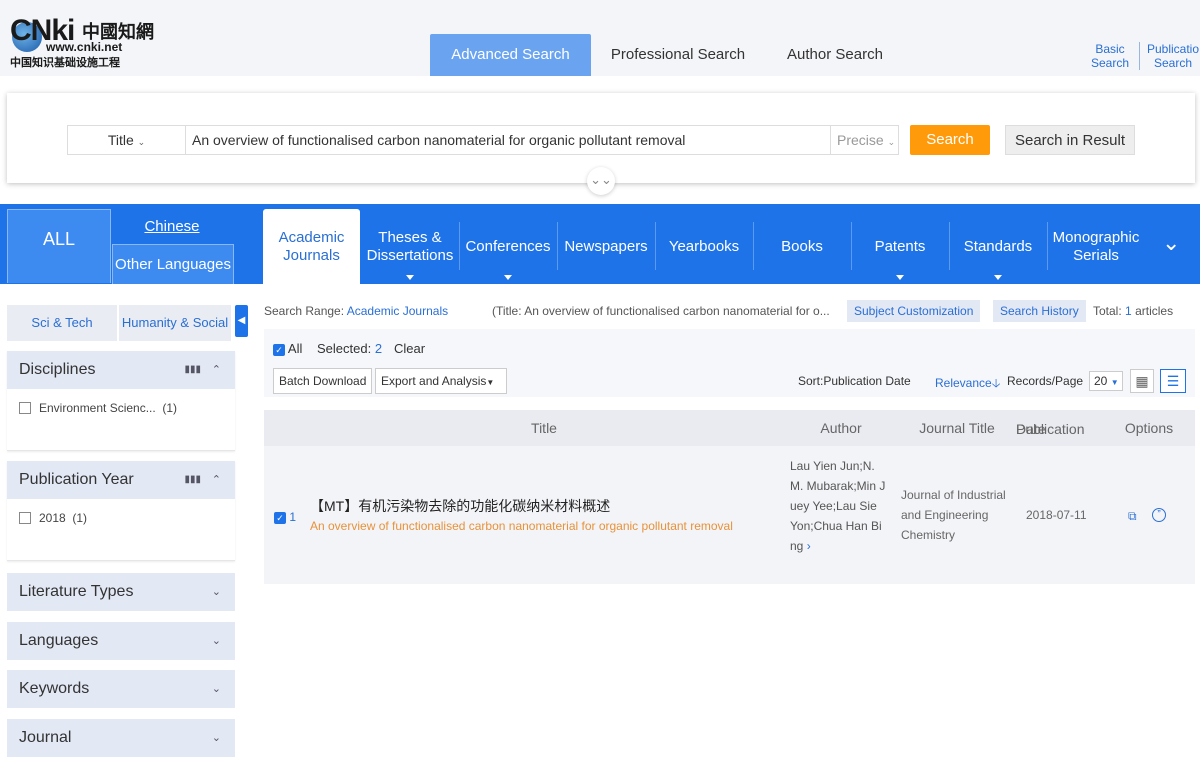 This screenshot has height=778, width=1200. What do you see at coordinates (900, 246) in the screenshot?
I see `tab-patents: Patents` at bounding box center [900, 246].